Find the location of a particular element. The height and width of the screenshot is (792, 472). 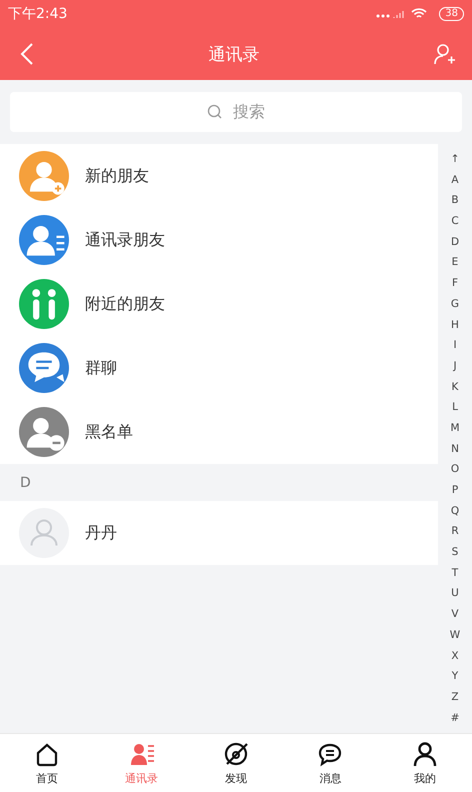

tab: 首页 is located at coordinates (47, 763).